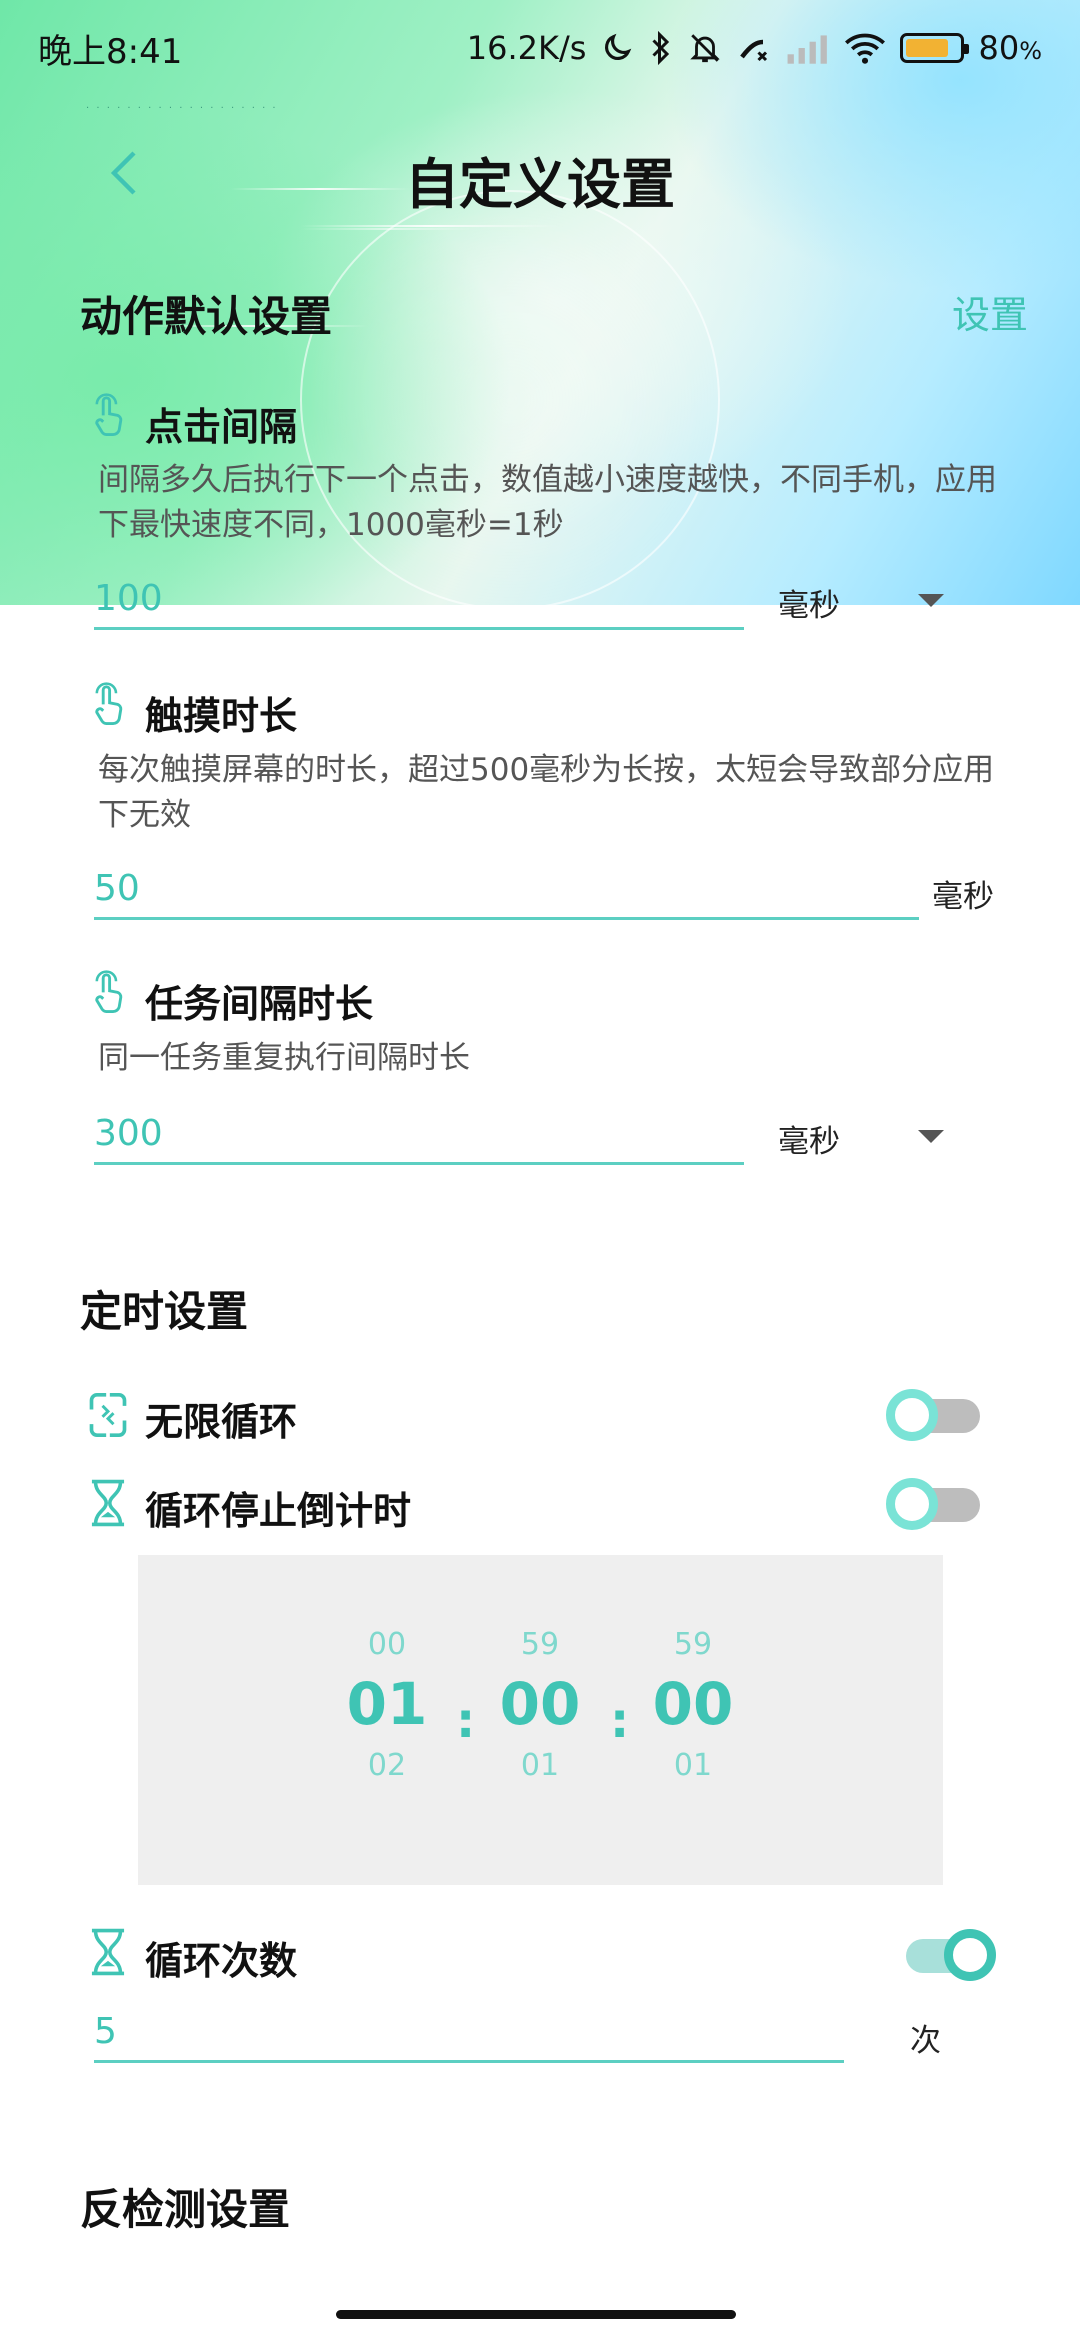  What do you see at coordinates (221, 427) in the screenshot?
I see `item-title-tap-interval: 点击间隔` at bounding box center [221, 427].